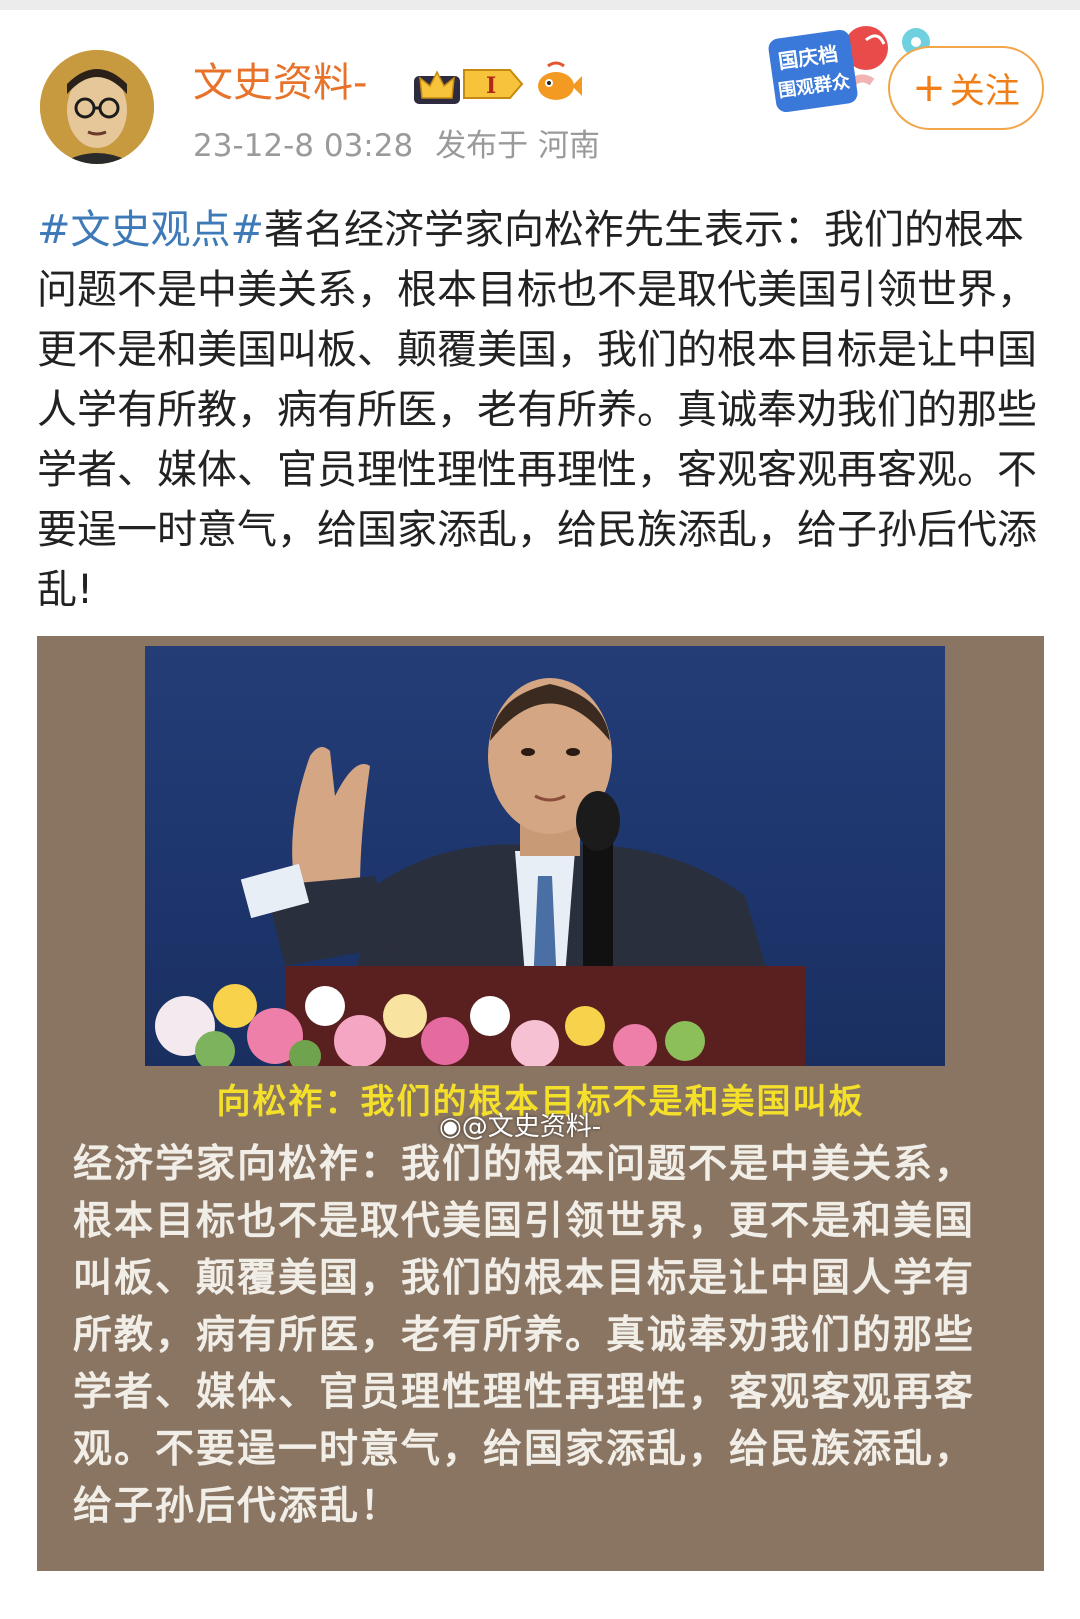 The height and width of the screenshot is (1619, 1080). What do you see at coordinates (984, 91) in the screenshot?
I see `follow-label: 关注` at bounding box center [984, 91].